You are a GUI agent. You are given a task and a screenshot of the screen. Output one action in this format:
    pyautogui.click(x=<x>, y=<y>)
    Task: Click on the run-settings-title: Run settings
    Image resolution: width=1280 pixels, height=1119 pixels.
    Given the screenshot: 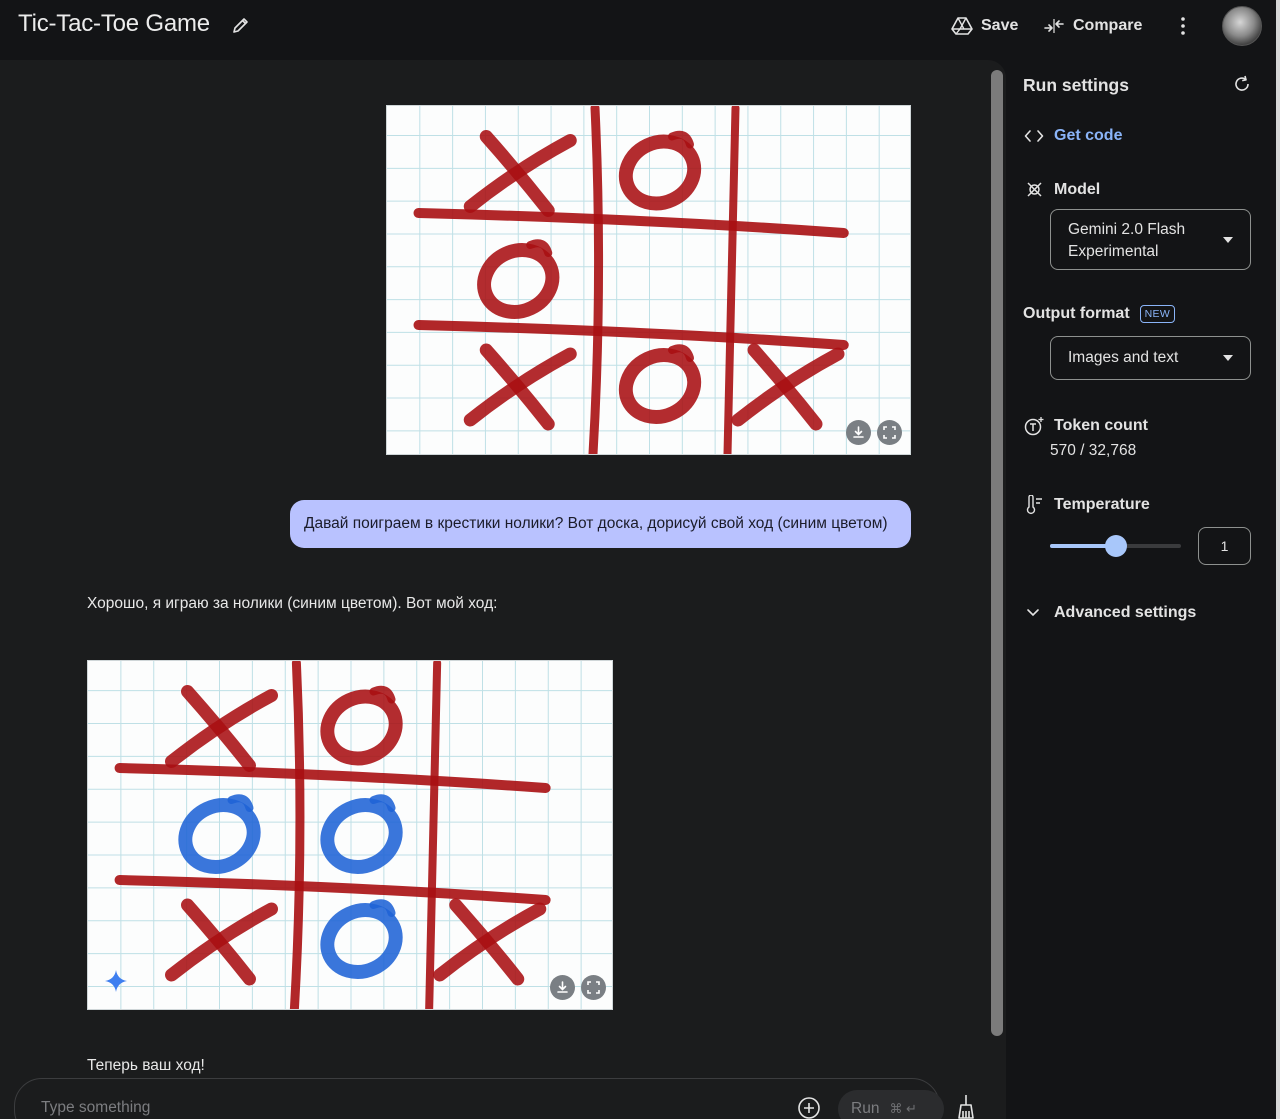 What is the action you would take?
    pyautogui.click(x=1076, y=85)
    